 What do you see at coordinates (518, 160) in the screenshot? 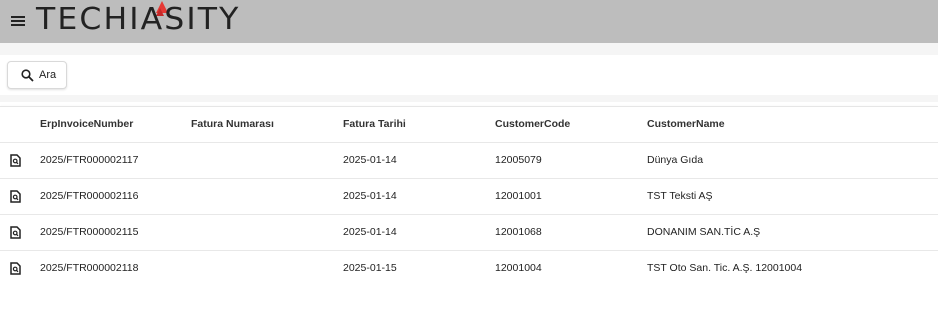
I see `customer-code: 12005079` at bounding box center [518, 160].